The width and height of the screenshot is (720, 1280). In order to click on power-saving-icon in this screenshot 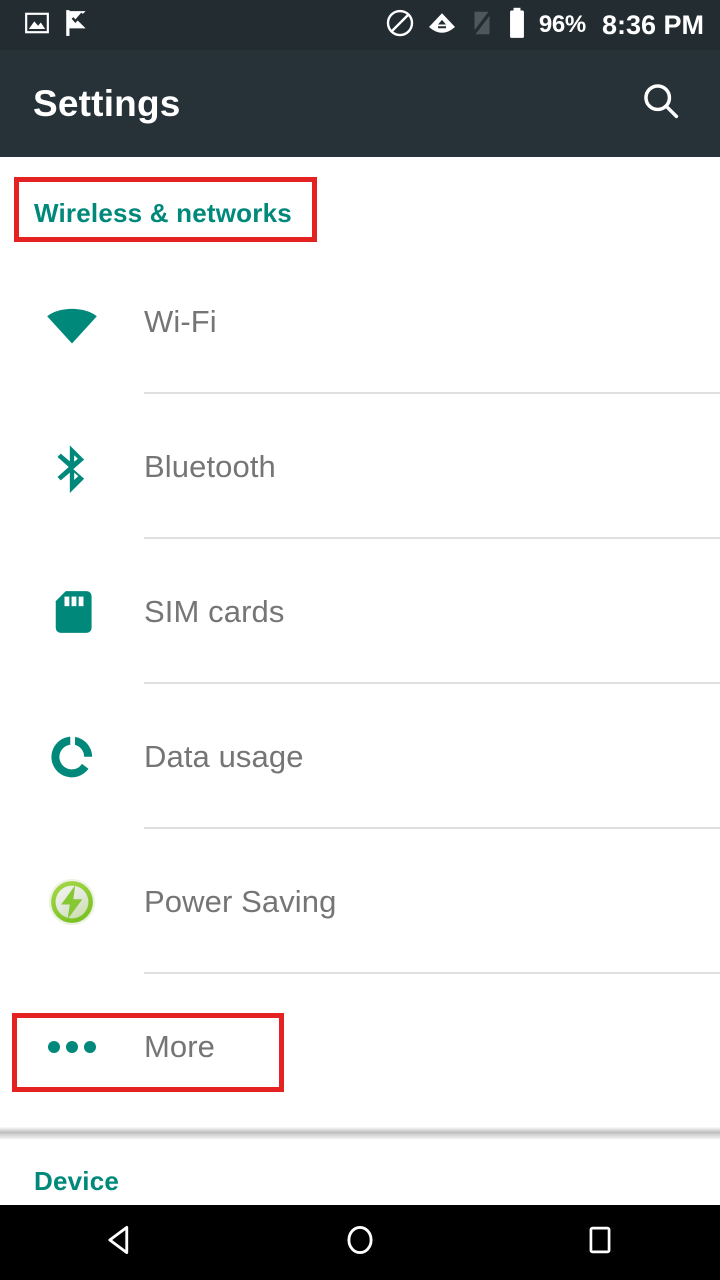, I will do `click(72, 901)`.